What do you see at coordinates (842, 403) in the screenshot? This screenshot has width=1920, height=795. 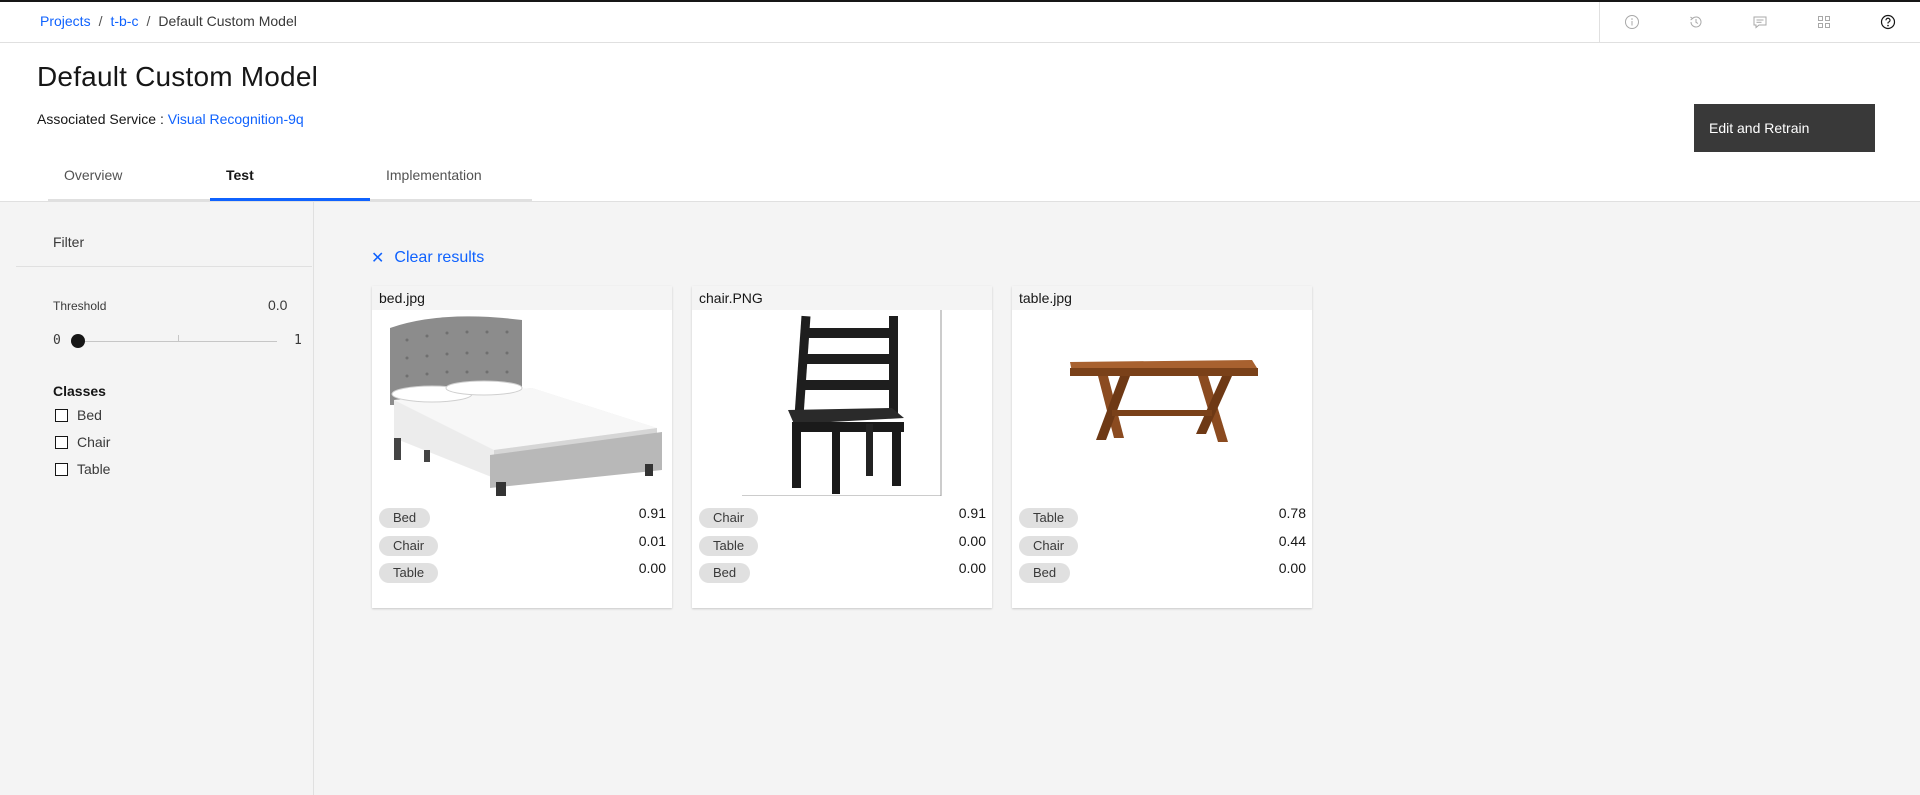 I see `chair-image` at bounding box center [842, 403].